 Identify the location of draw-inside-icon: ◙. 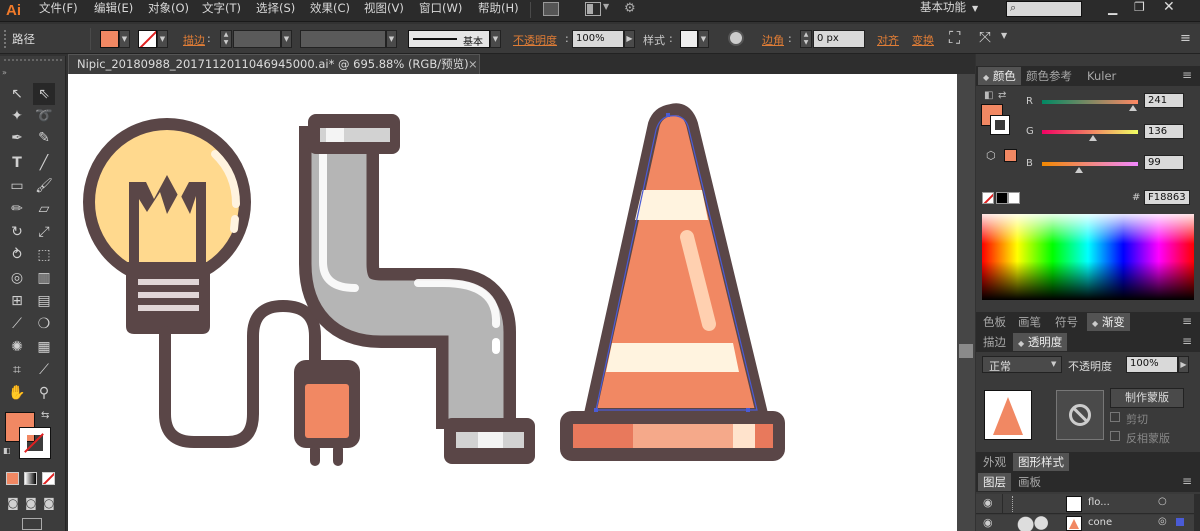
(49, 503).